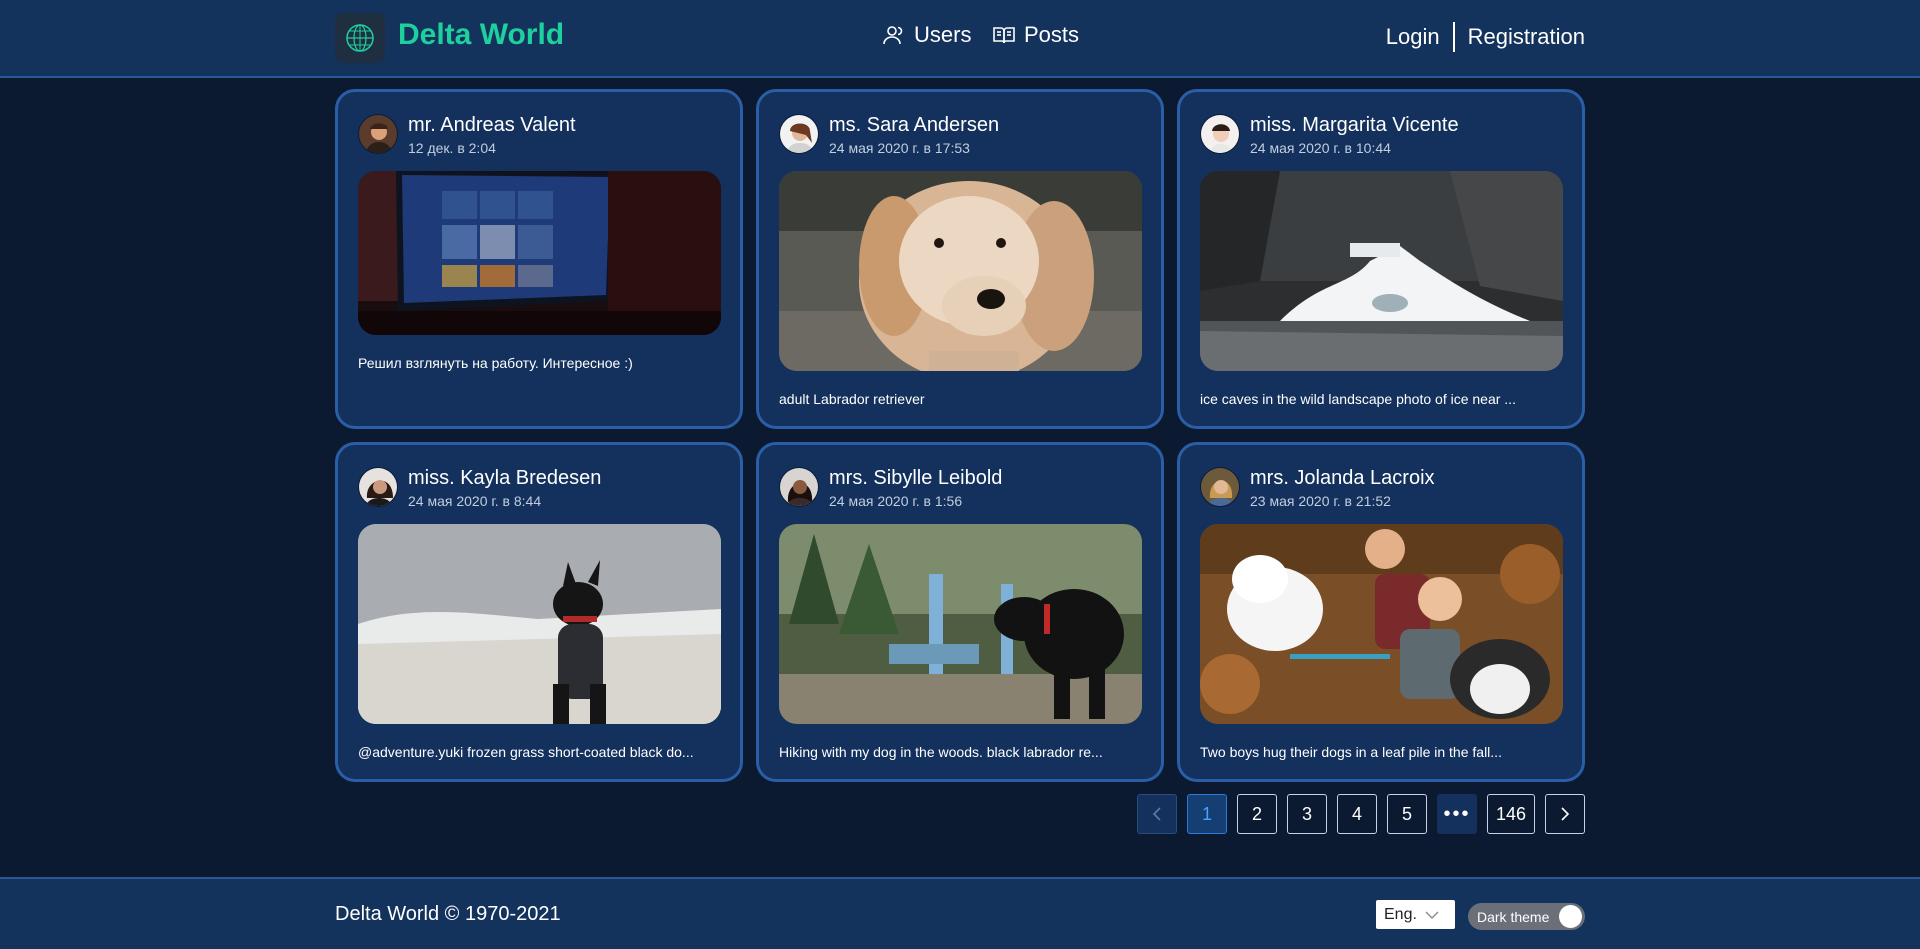 Image resolution: width=1920 pixels, height=949 pixels. I want to click on auth-links: Login Registration, so click(1485, 37).